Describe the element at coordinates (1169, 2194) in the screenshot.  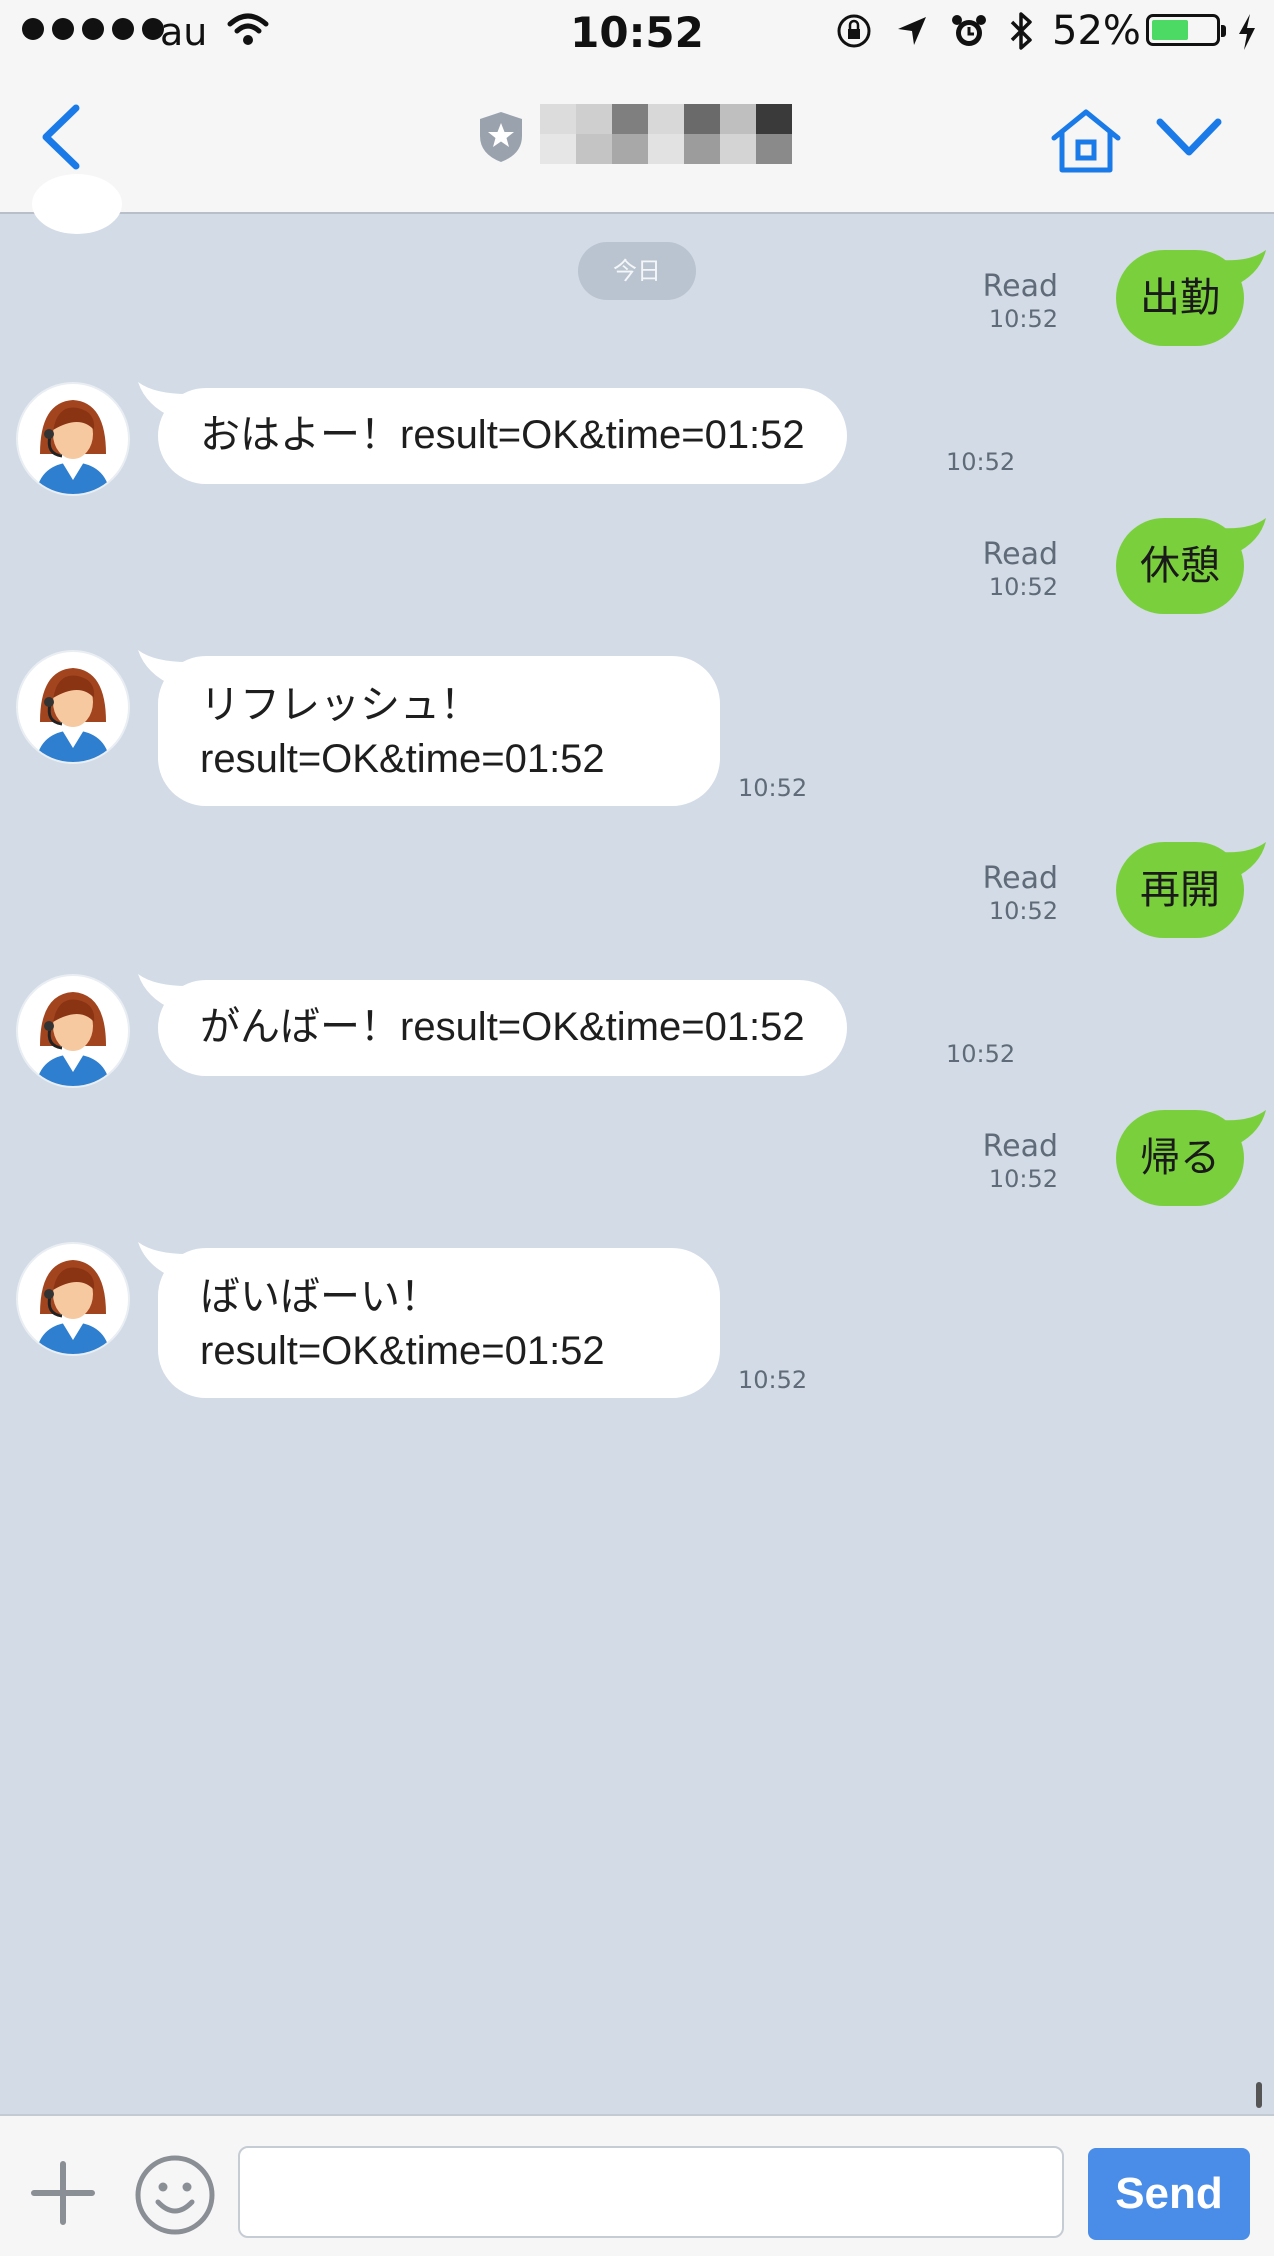
I see `send-button: Send` at that location.